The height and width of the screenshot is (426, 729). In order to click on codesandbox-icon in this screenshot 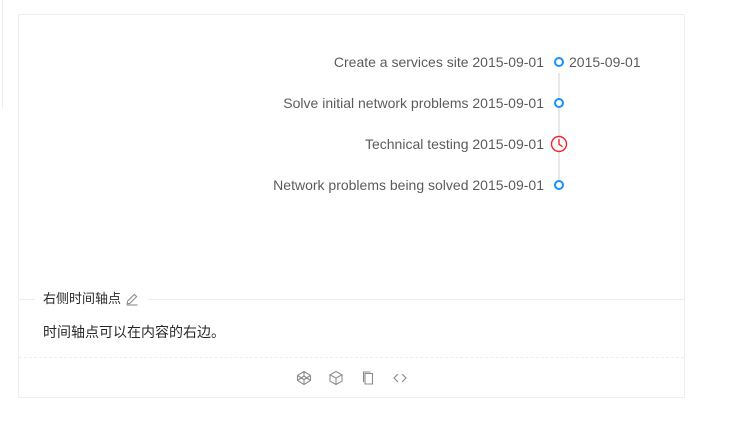, I will do `click(336, 378)`.